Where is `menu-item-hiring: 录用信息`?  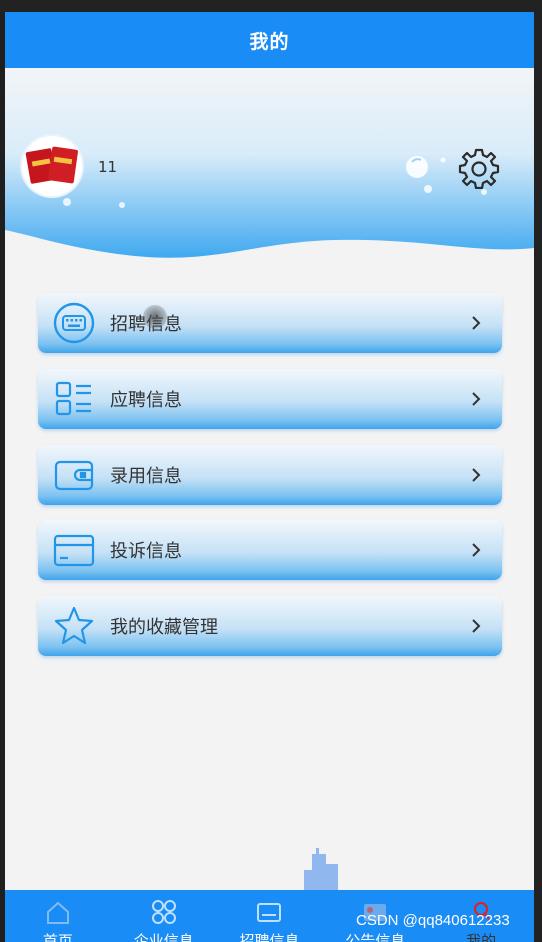 menu-item-hiring: 录用信息 is located at coordinates (270, 475).